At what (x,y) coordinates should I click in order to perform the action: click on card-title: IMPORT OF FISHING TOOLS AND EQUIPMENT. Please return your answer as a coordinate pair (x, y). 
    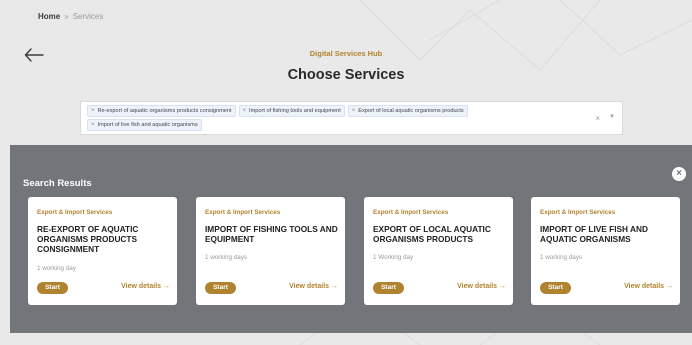
    Looking at the image, I should click on (271, 234).